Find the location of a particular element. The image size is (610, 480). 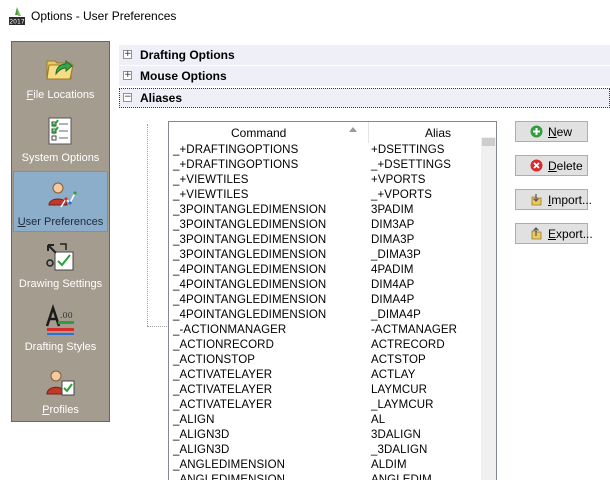

sidebar-item-label: rofiles is located at coordinates (64, 410).